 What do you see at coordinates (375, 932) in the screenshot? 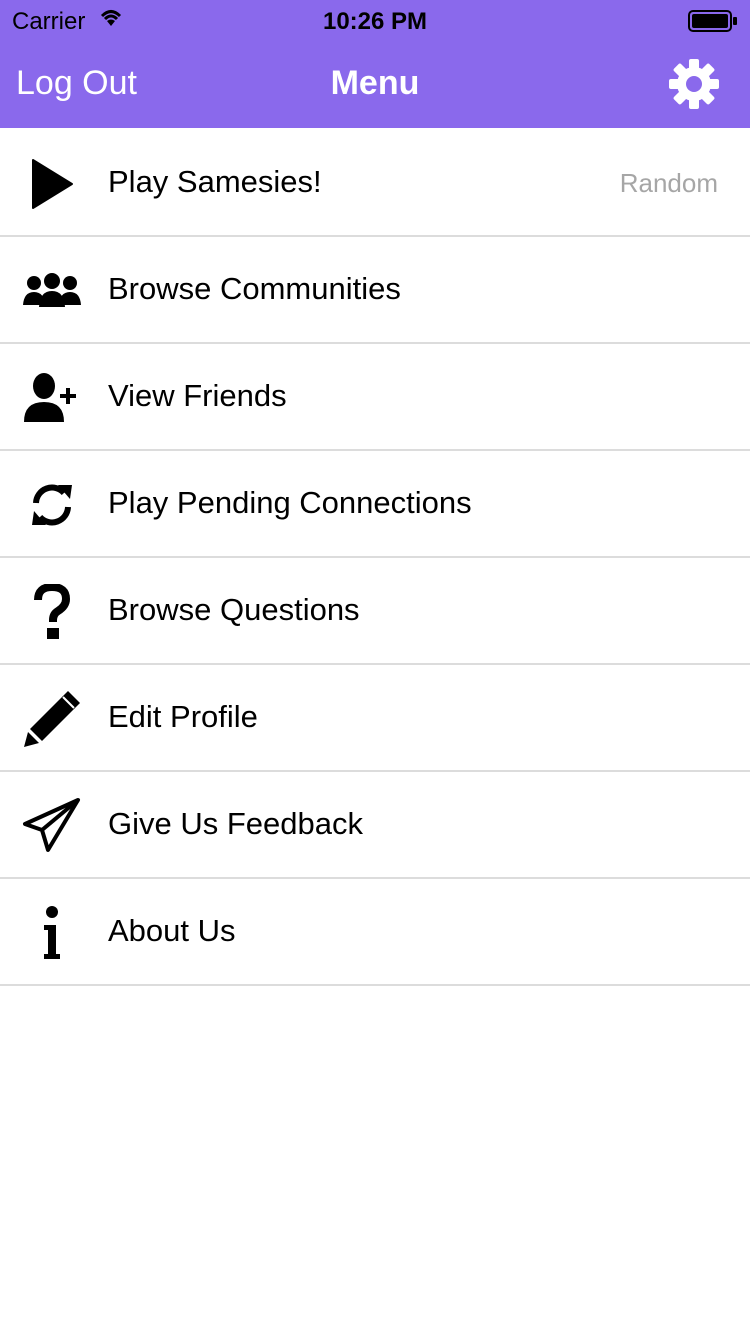
I see `menu-item-about-us: About Us` at bounding box center [375, 932].